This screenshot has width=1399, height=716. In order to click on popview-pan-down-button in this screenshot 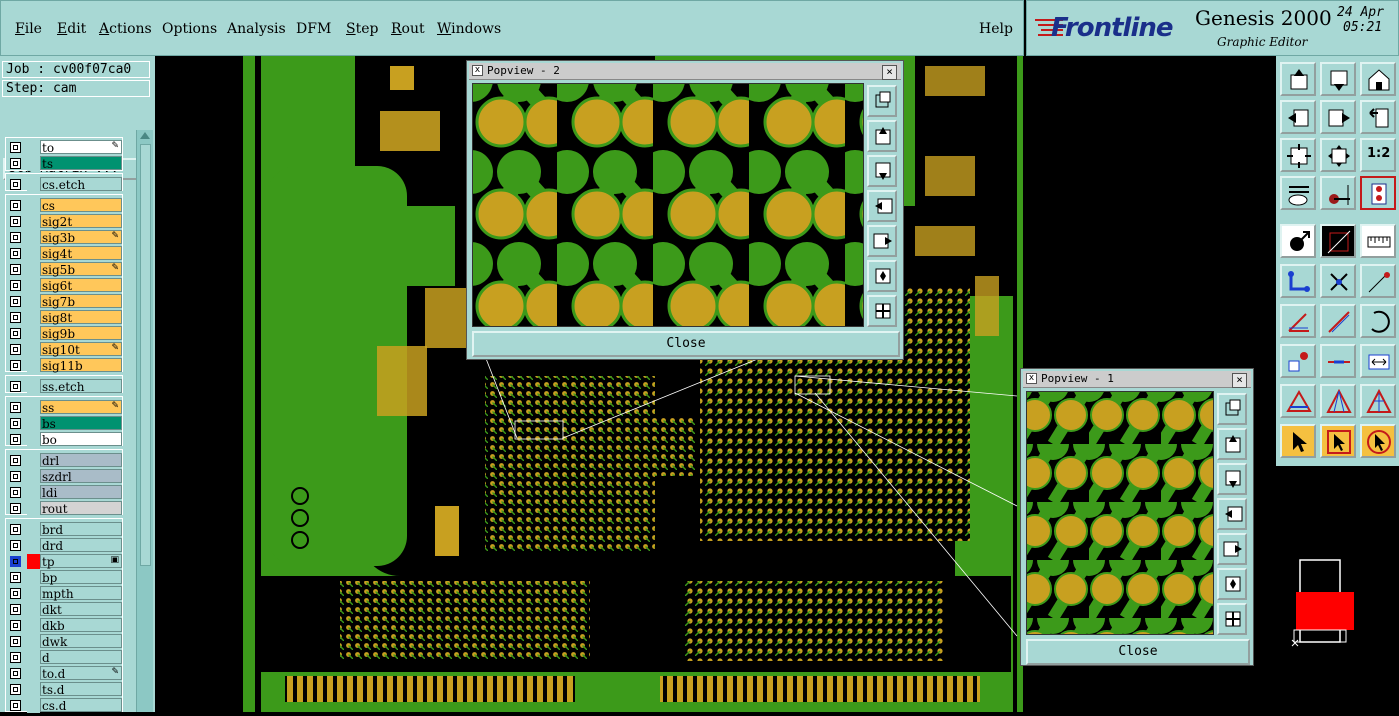, I will do `click(882, 171)`.